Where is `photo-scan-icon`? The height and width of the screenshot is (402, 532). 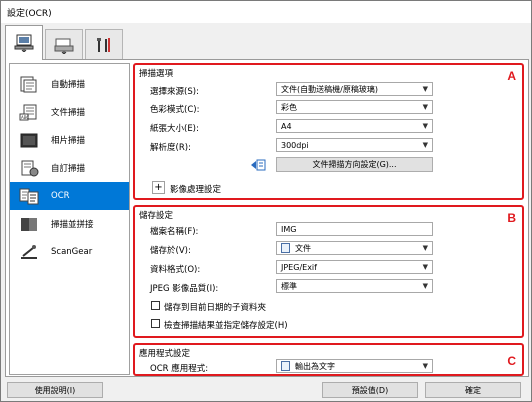 photo-scan-icon is located at coordinates (29, 140).